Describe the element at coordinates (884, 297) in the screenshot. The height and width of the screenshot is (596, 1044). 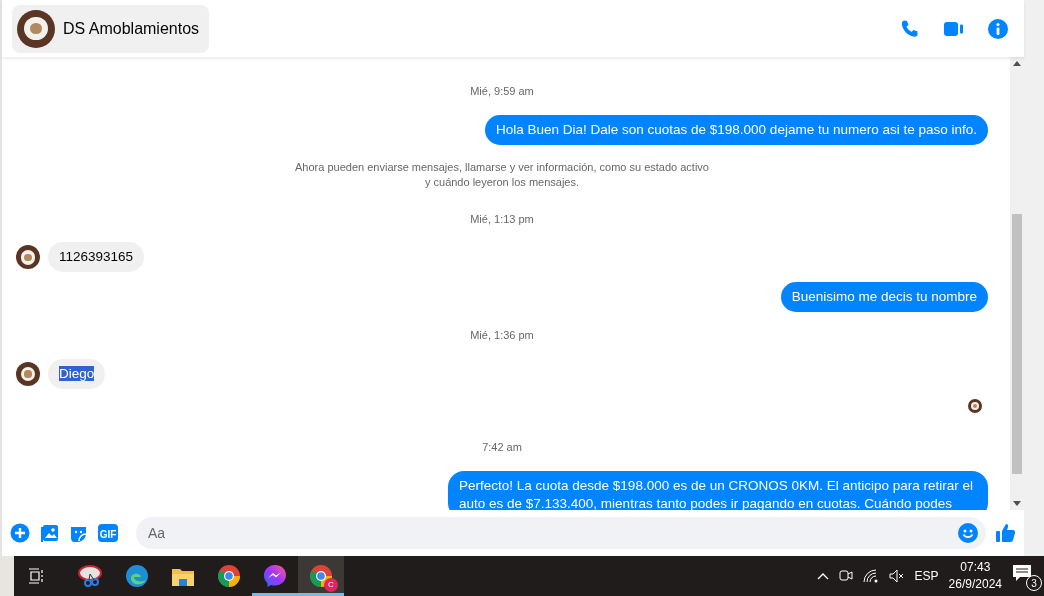
I see `sent-message: Buenisimo me decis tu nombre` at that location.